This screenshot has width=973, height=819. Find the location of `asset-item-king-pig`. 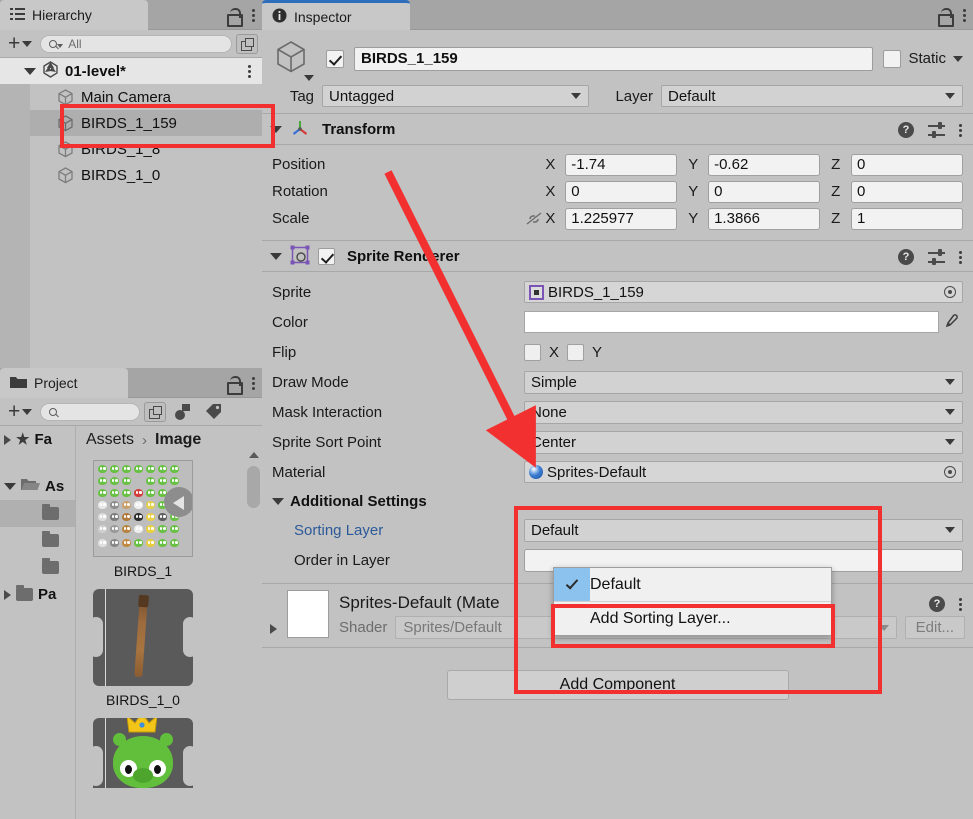

asset-item-king-pig is located at coordinates (143, 753).